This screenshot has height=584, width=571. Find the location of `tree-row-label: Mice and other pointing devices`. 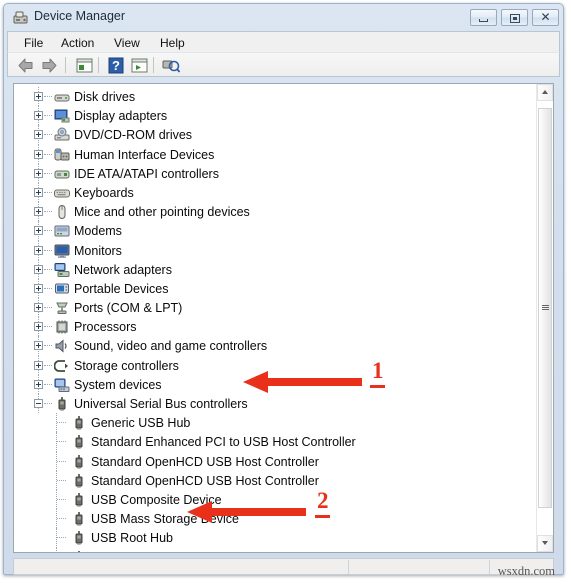

tree-row-label: Mice and other pointing devices is located at coordinates (162, 212).